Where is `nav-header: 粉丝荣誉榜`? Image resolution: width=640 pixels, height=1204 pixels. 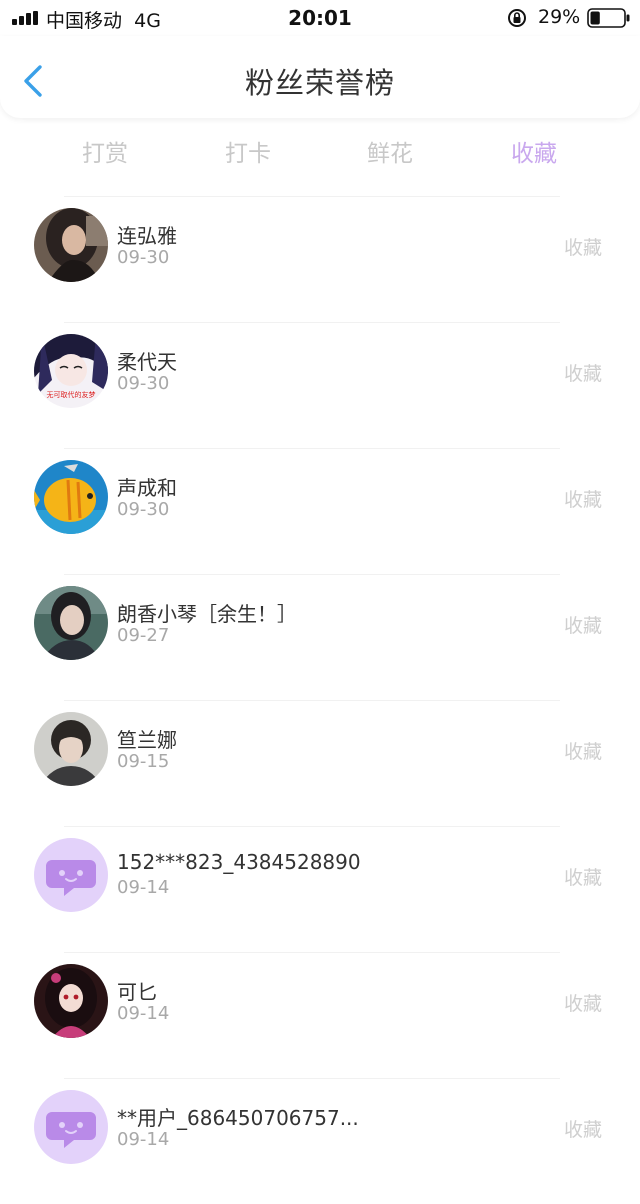
nav-header: 粉丝荣誉榜 is located at coordinates (320, 77).